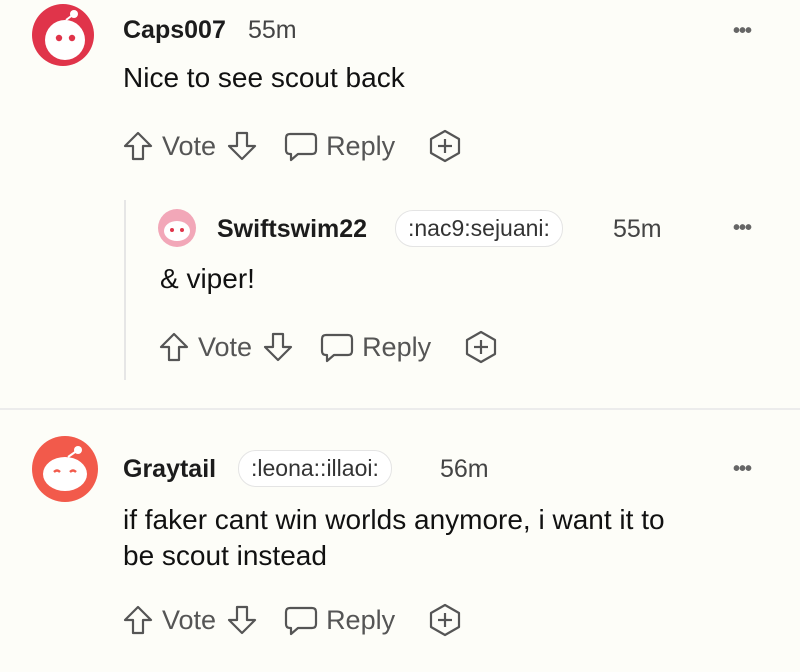 The image size is (800, 672). Describe the element at coordinates (207, 278) in the screenshot. I see `comment-text: & viper!` at that location.